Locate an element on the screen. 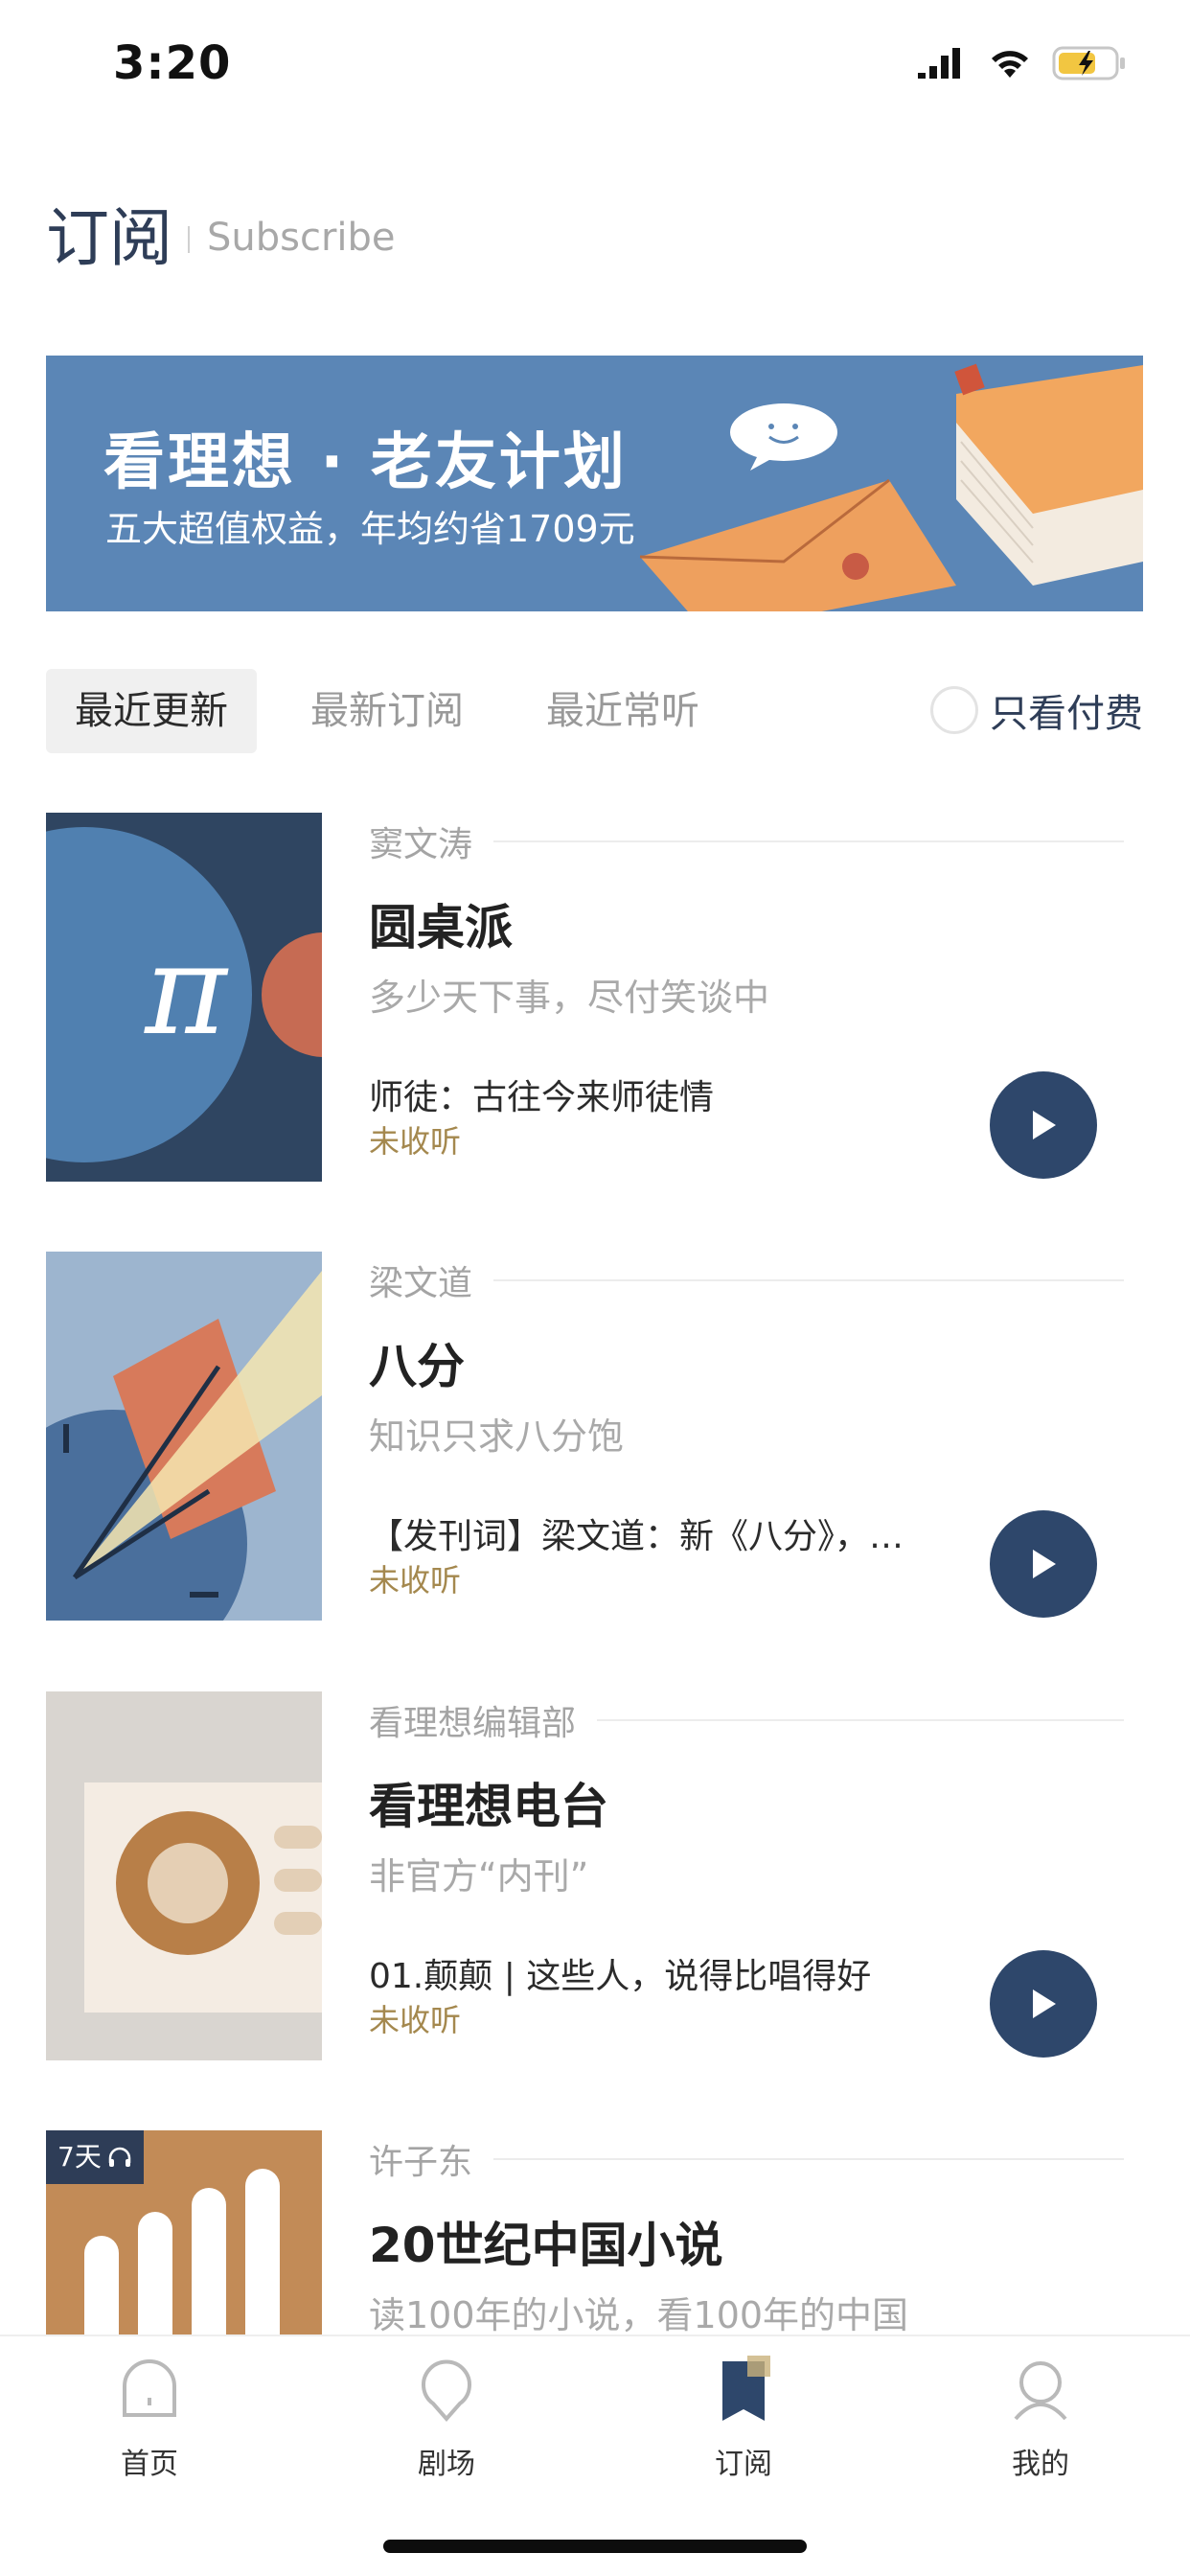 The image size is (1190, 2576). filter-tabs: 最近更新 最新订阅 最近常听 只看付费 is located at coordinates (594, 711).